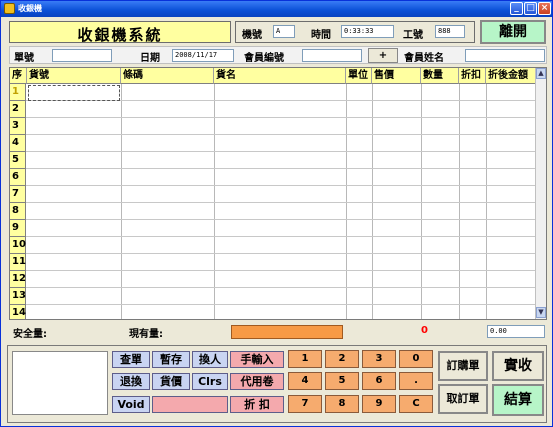 This screenshot has height=427, width=553. What do you see at coordinates (518, 400) in the screenshot?
I see `checkout-button: 結算` at bounding box center [518, 400].